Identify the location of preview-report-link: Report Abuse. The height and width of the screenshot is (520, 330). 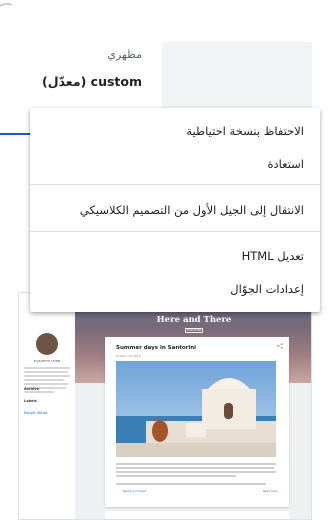
(36, 413).